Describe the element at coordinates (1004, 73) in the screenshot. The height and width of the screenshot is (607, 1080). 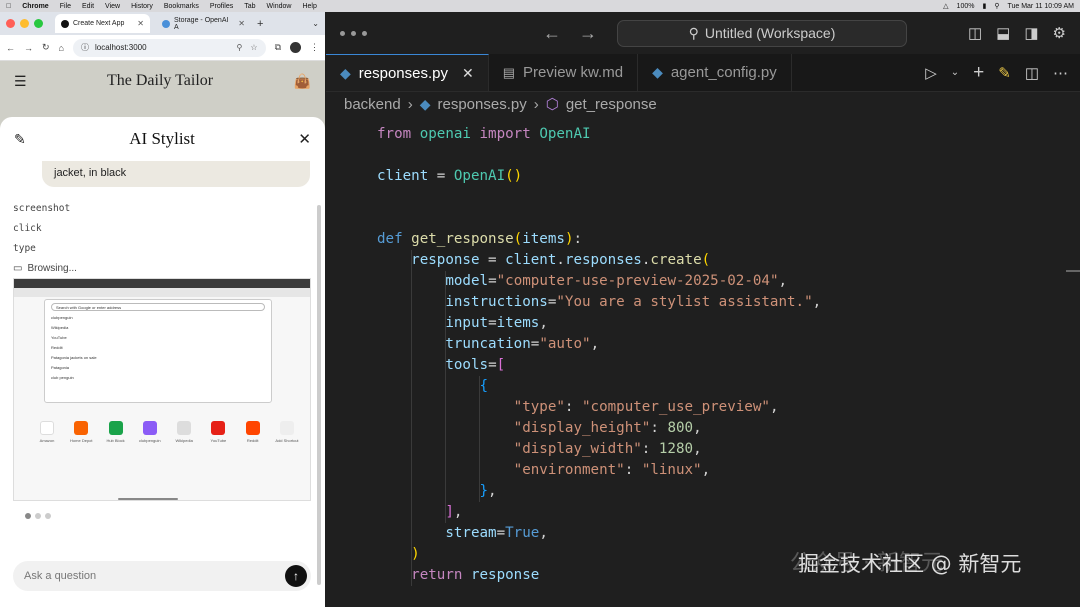
I see `highlight-pen-icon: ✎` at that location.